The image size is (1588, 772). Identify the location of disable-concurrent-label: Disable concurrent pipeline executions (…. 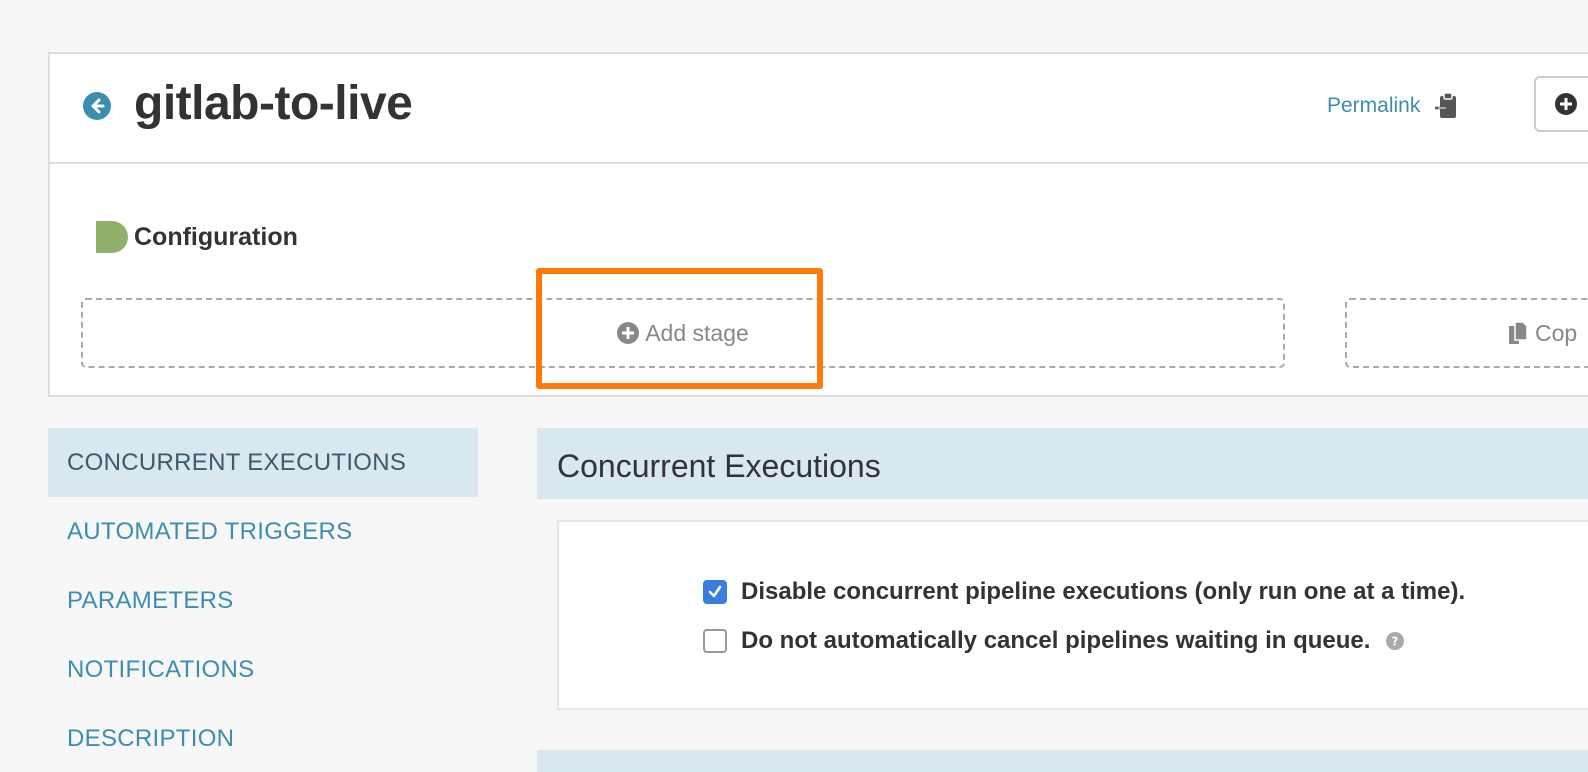
(1103, 591).